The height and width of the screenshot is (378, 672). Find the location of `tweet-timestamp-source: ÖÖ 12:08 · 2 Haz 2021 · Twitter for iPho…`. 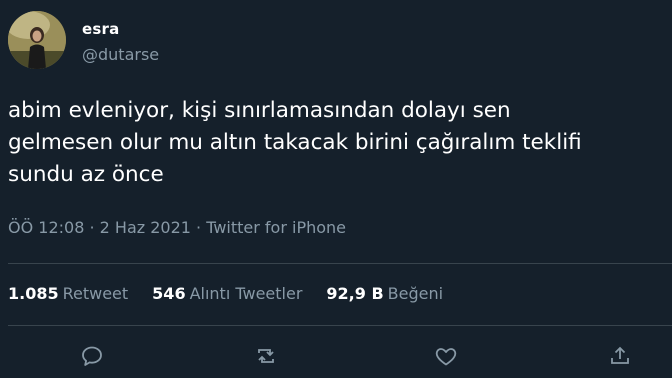

tweet-timestamp-source: ÖÖ 12:08 · 2 Haz 2021 · Twitter for iPho… is located at coordinates (177, 227).